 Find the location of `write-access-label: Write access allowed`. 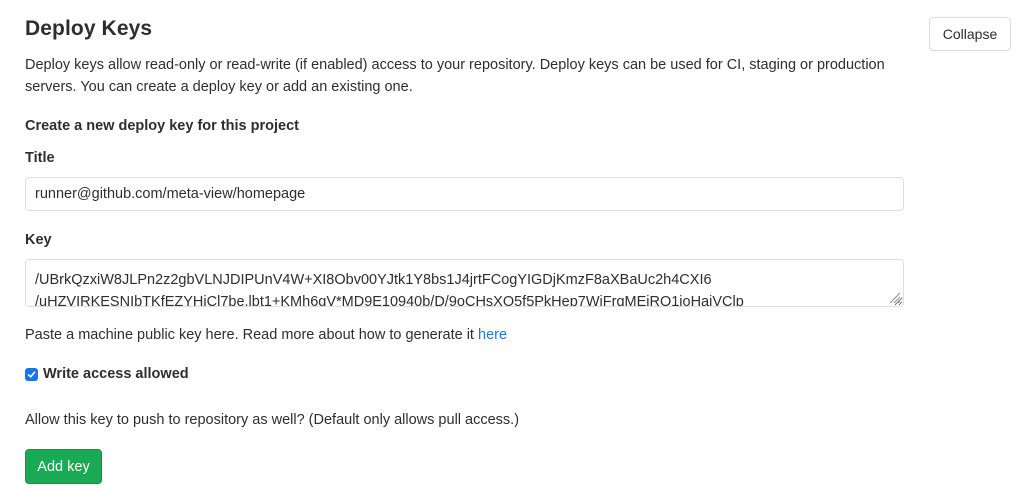

write-access-label: Write access allowed is located at coordinates (116, 374).